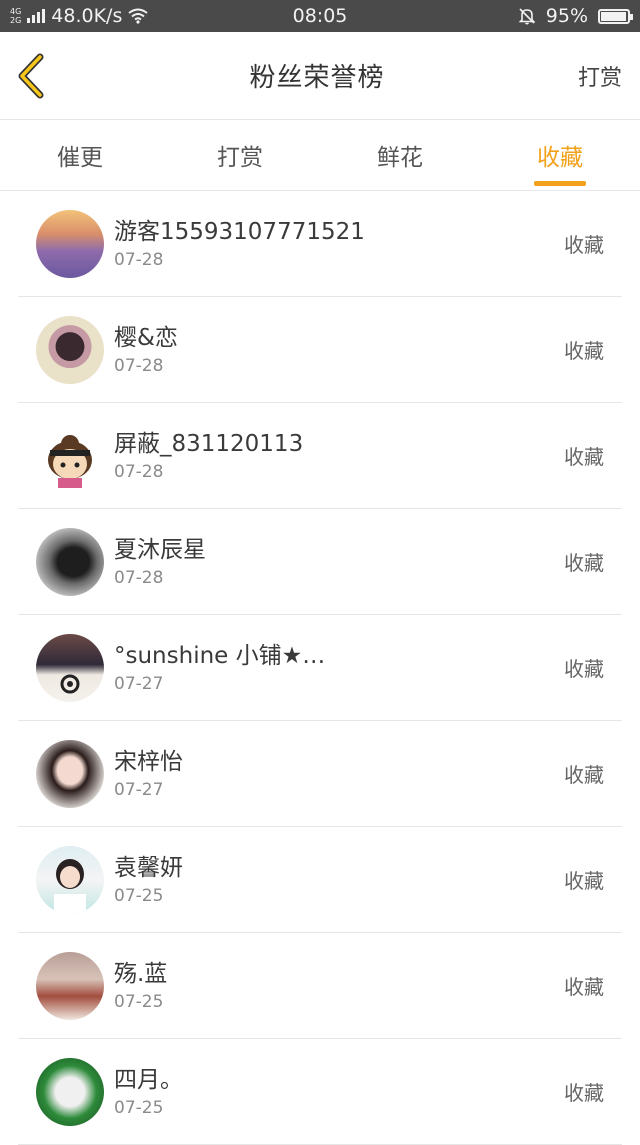  What do you see at coordinates (339, 456) in the screenshot?
I see `list-item-info: 屏蔽_831120113 07-28` at bounding box center [339, 456].